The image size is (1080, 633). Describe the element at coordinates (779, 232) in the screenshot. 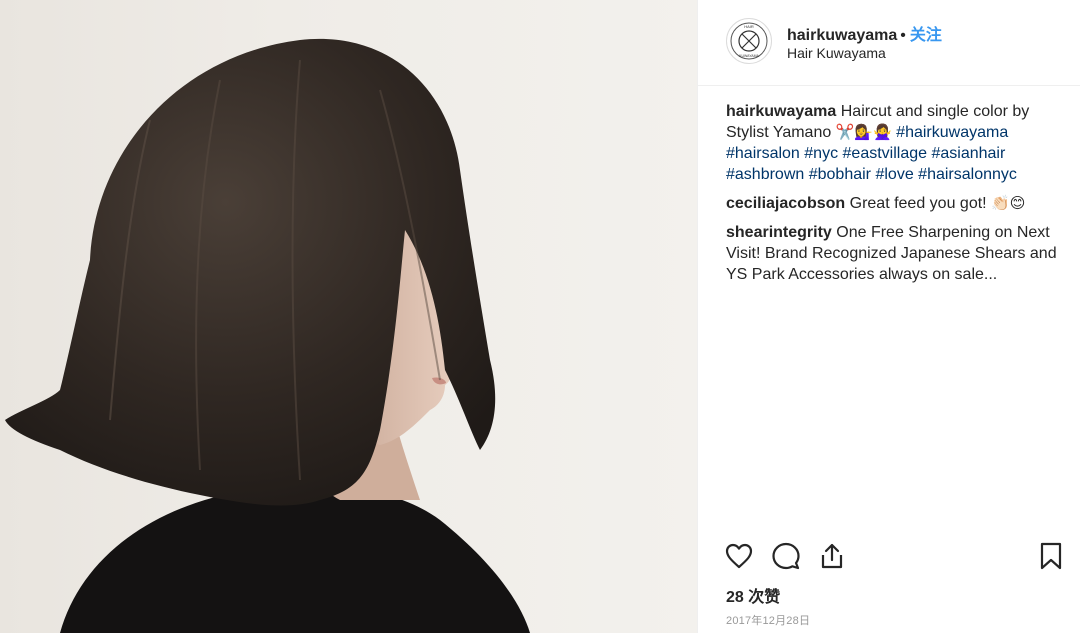

I see `comment-username: shearintegrity` at that location.